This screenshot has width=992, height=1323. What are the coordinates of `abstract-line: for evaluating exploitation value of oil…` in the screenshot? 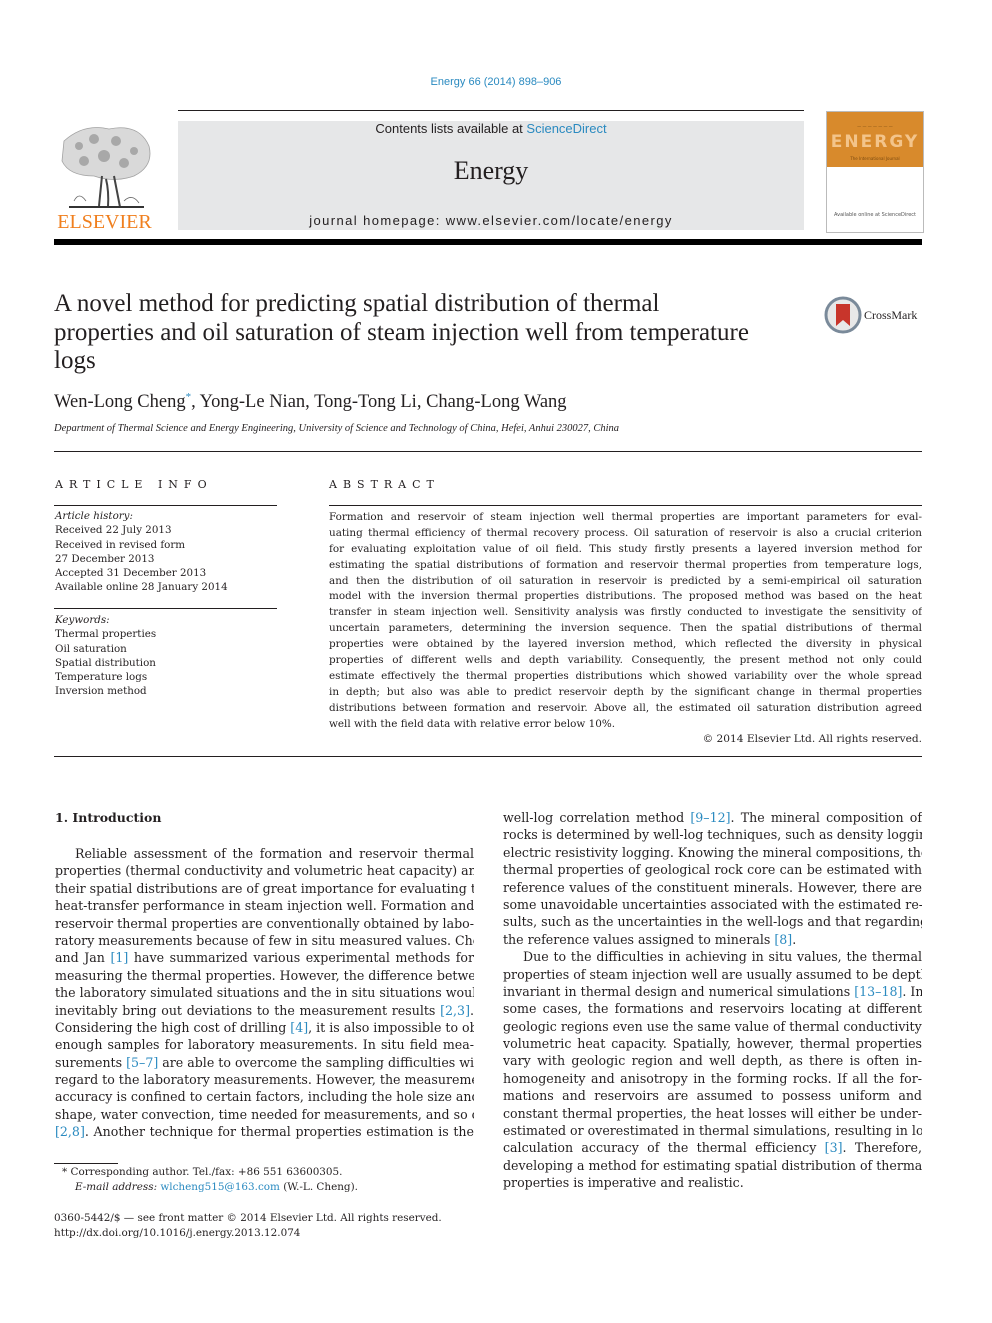 It's located at (625, 548).